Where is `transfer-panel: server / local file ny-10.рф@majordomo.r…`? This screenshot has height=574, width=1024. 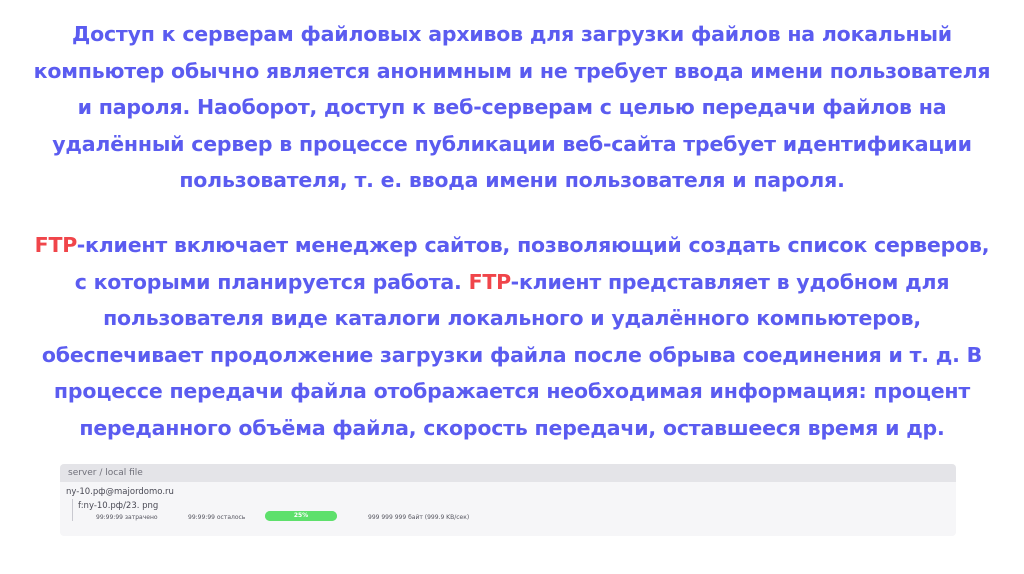
transfer-panel: server / local file ny-10.рф@majordomo.r… is located at coordinates (508, 500).